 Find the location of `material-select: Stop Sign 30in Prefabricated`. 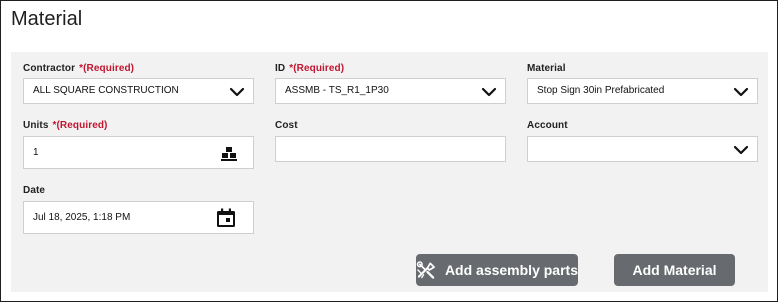

material-select: Stop Sign 30in Prefabricated is located at coordinates (642, 91).